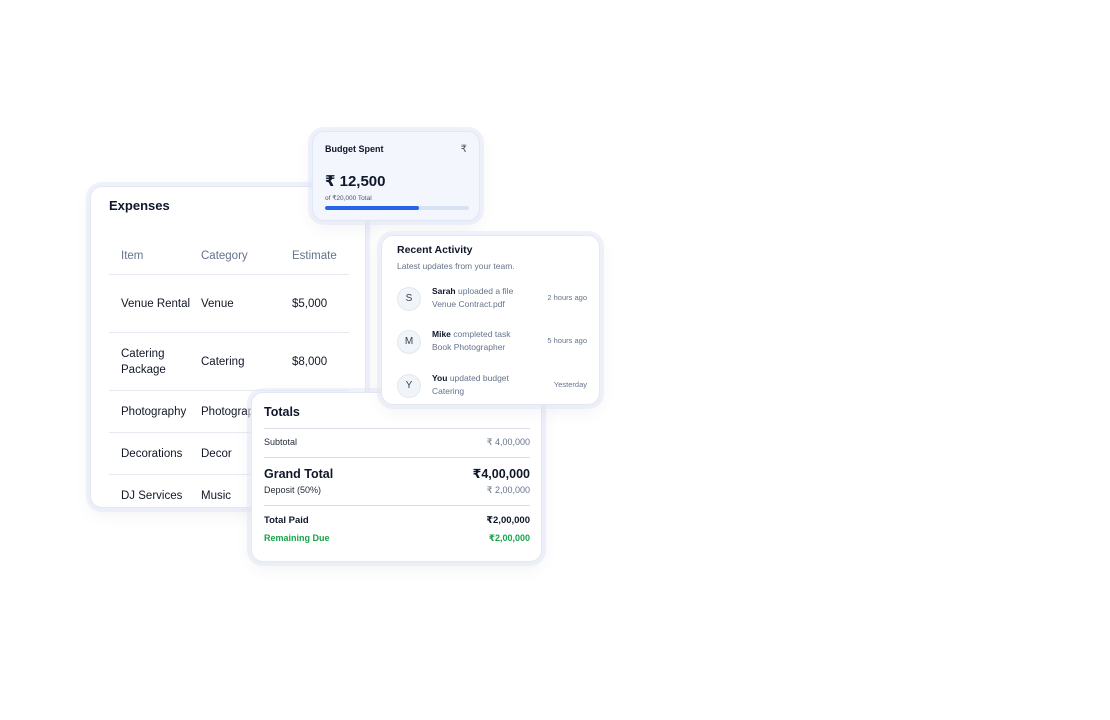  I want to click on budget-card: Budget Spent ₹ ₹ 12,500 of ₹20,000 Total, so click(396, 176).